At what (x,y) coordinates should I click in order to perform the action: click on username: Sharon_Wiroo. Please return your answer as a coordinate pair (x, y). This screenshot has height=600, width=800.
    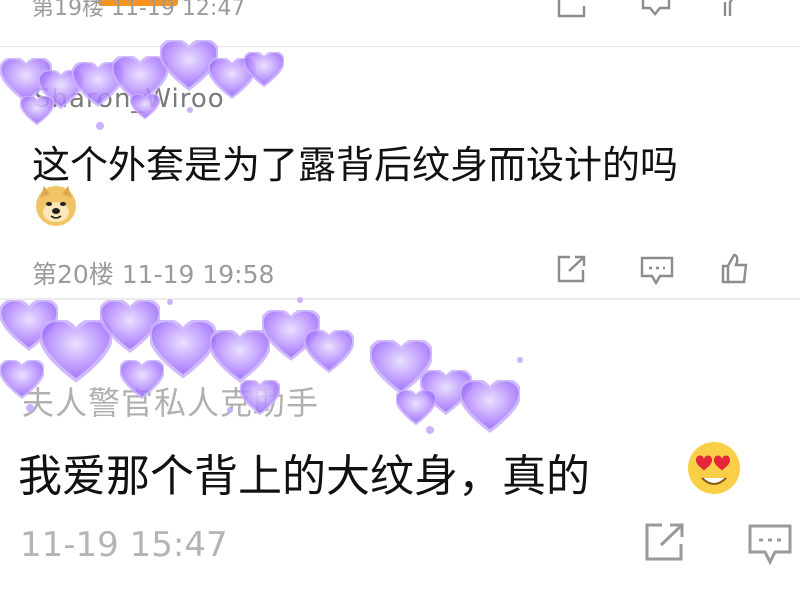
    Looking at the image, I should click on (129, 99).